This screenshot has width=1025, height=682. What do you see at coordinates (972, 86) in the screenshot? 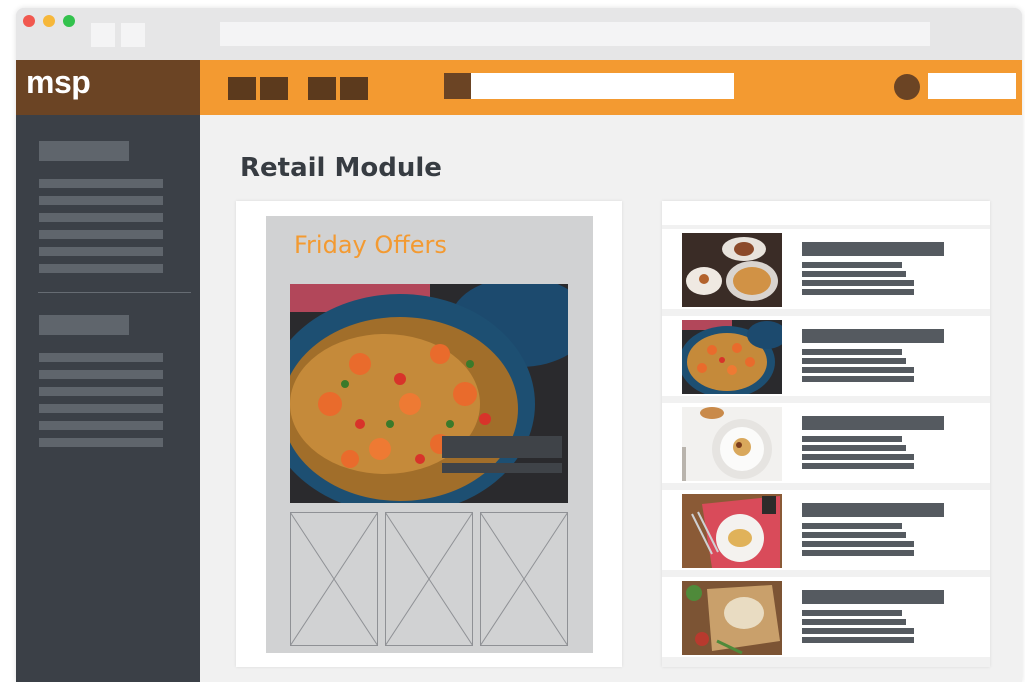
I see `user-menu` at bounding box center [972, 86].